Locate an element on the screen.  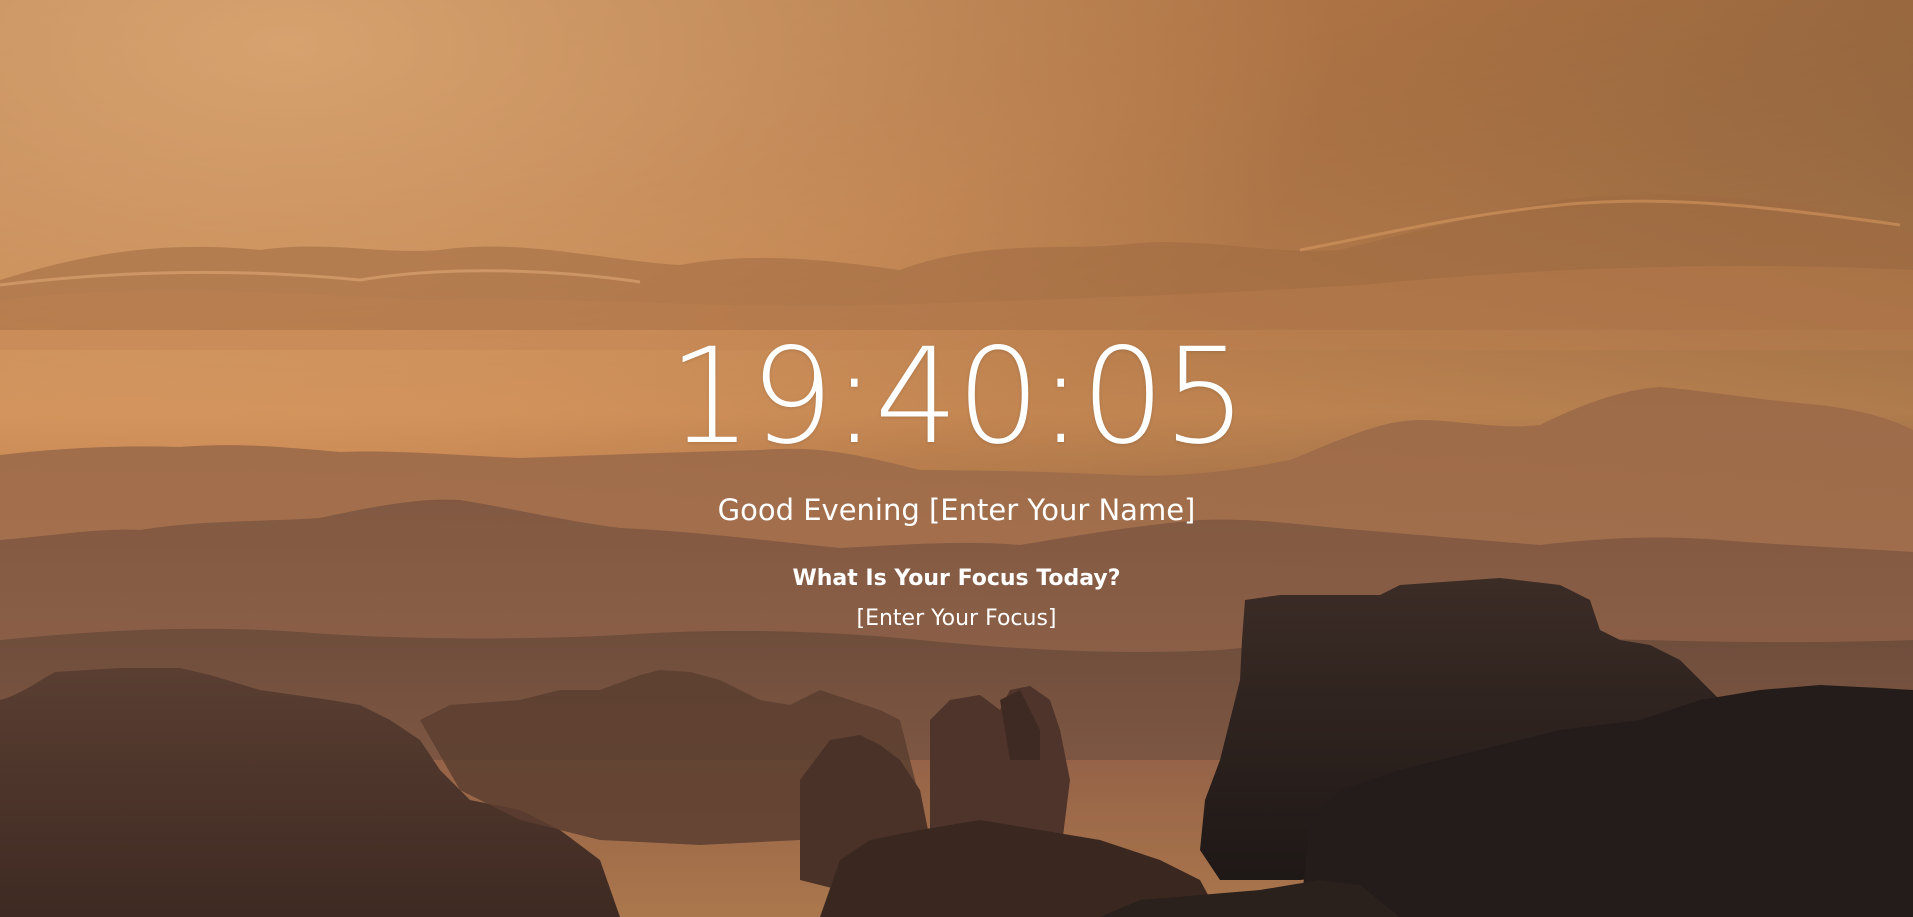
focus-question: What Is Your Focus Today? is located at coordinates (956, 578).